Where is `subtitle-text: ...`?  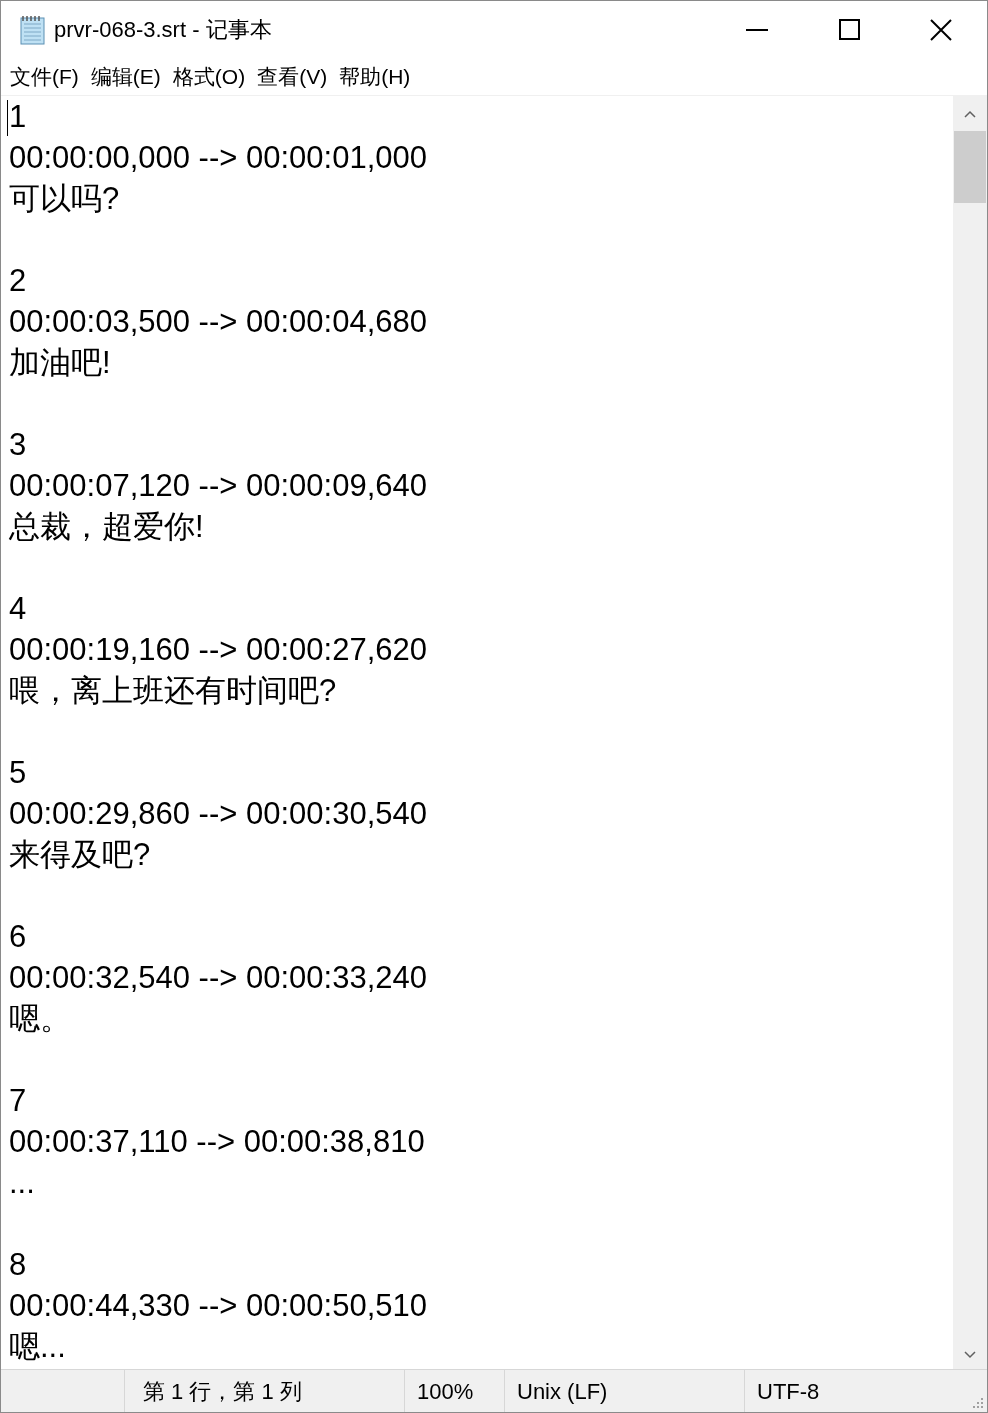 subtitle-text: ... is located at coordinates (22, 1182).